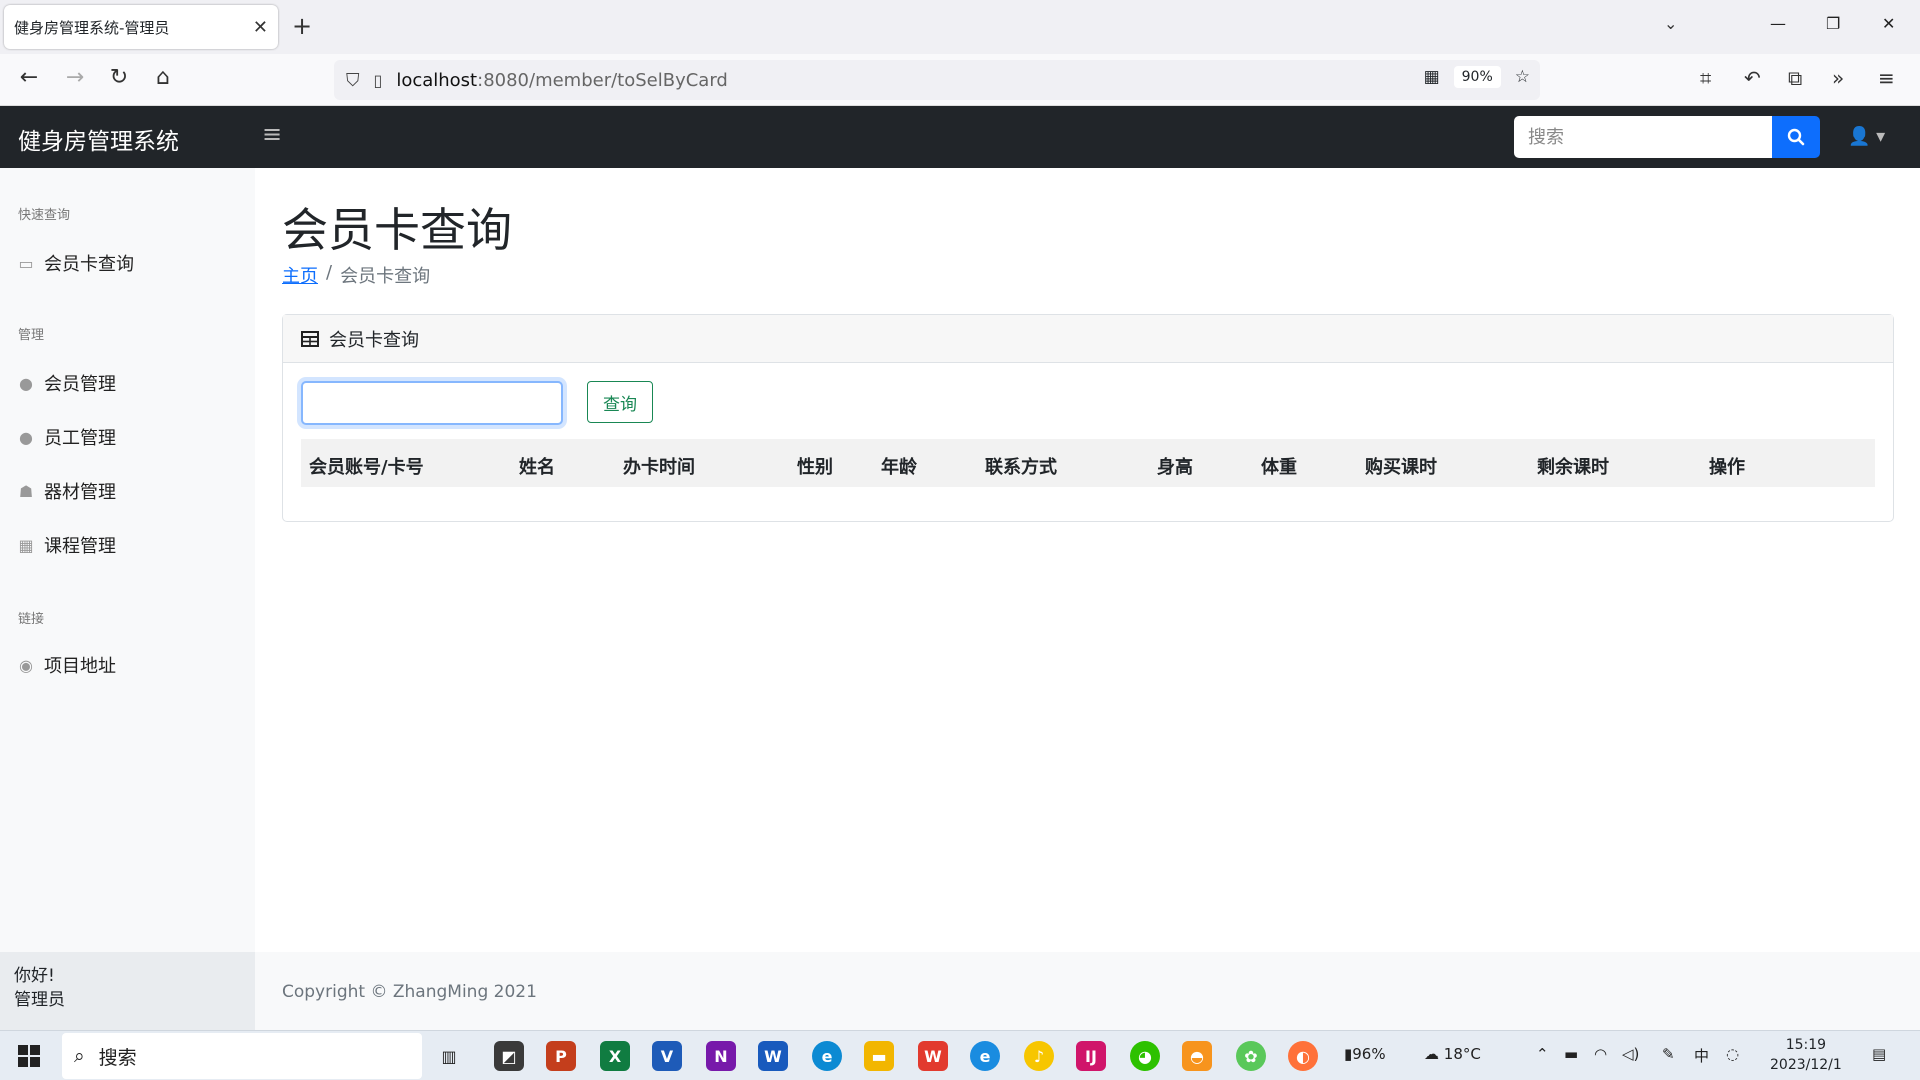  What do you see at coordinates (1796, 137) in the screenshot?
I see `navbar-search-button` at bounding box center [1796, 137].